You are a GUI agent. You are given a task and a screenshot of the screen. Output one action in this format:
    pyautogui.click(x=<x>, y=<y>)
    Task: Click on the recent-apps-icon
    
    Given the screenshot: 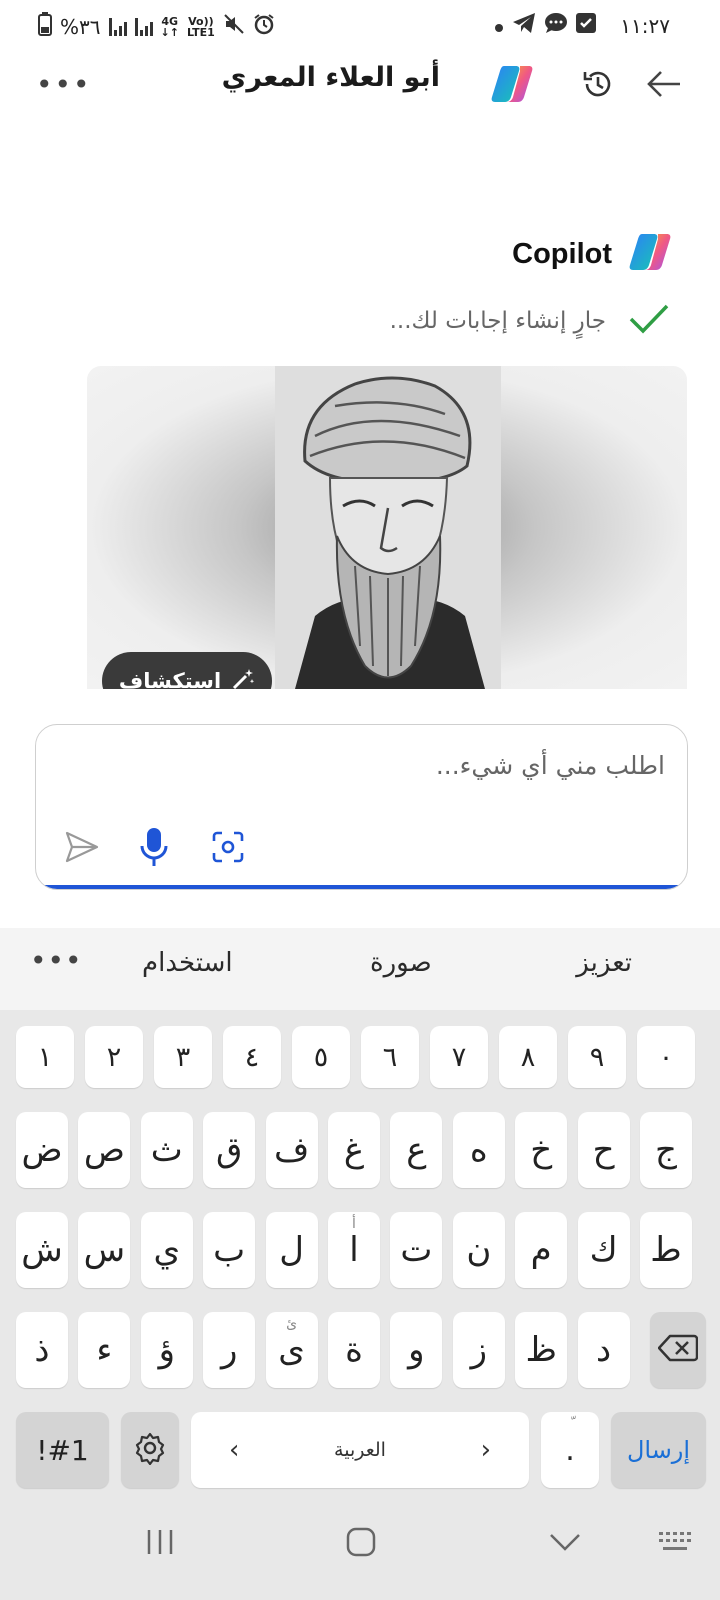 What is the action you would take?
    pyautogui.click(x=160, y=1542)
    